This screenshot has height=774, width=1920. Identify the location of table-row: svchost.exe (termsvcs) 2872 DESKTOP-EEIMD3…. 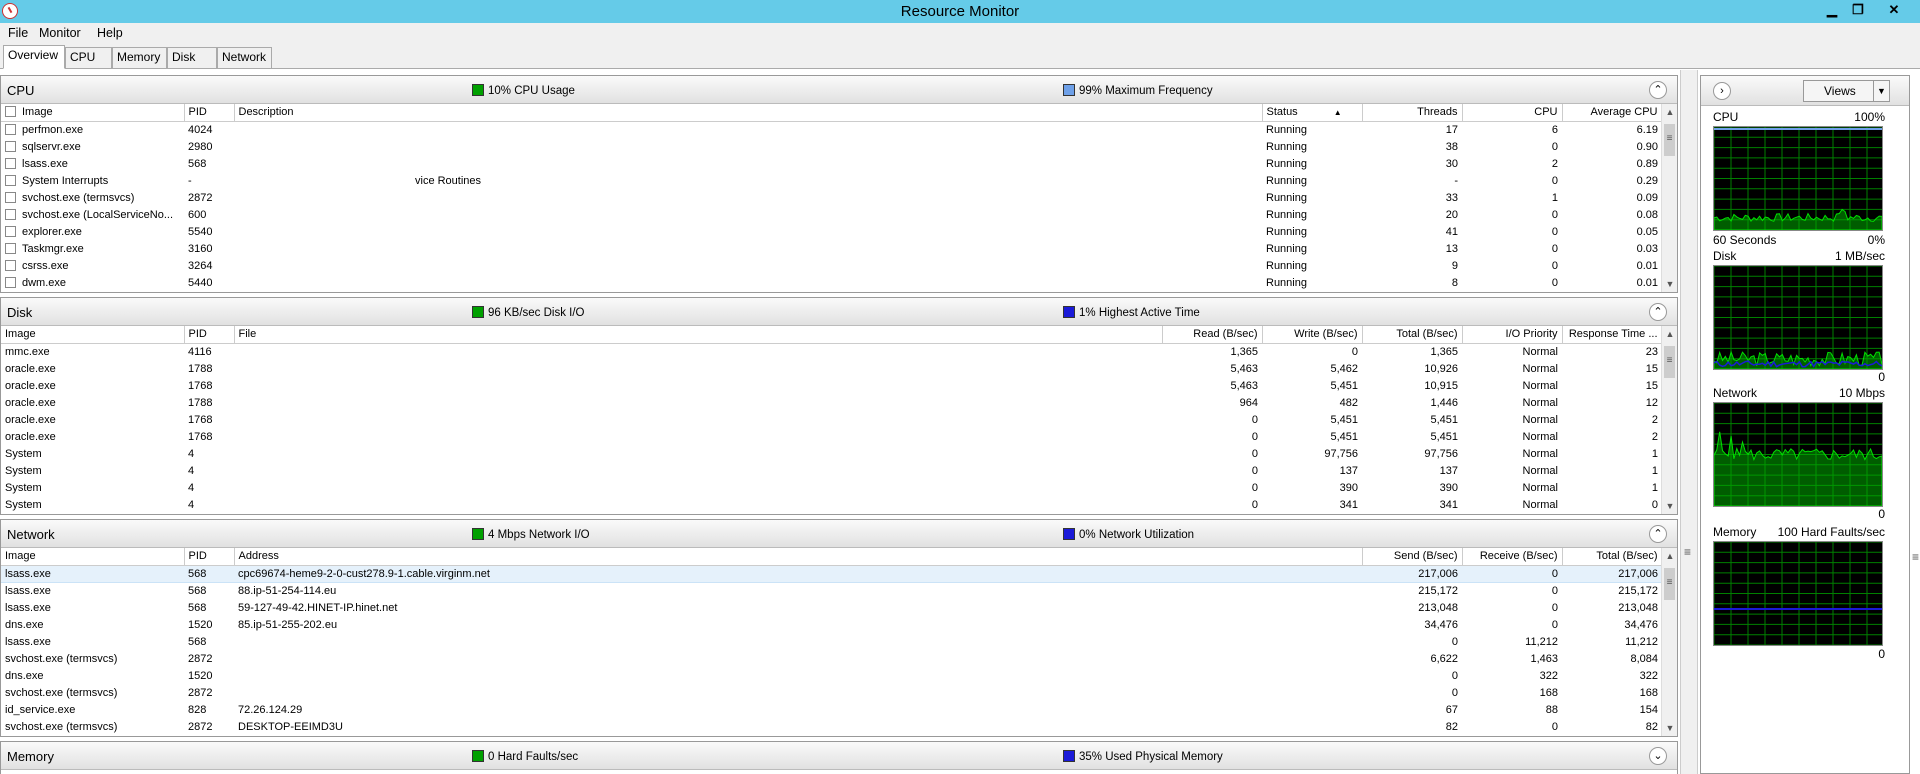
(831, 726).